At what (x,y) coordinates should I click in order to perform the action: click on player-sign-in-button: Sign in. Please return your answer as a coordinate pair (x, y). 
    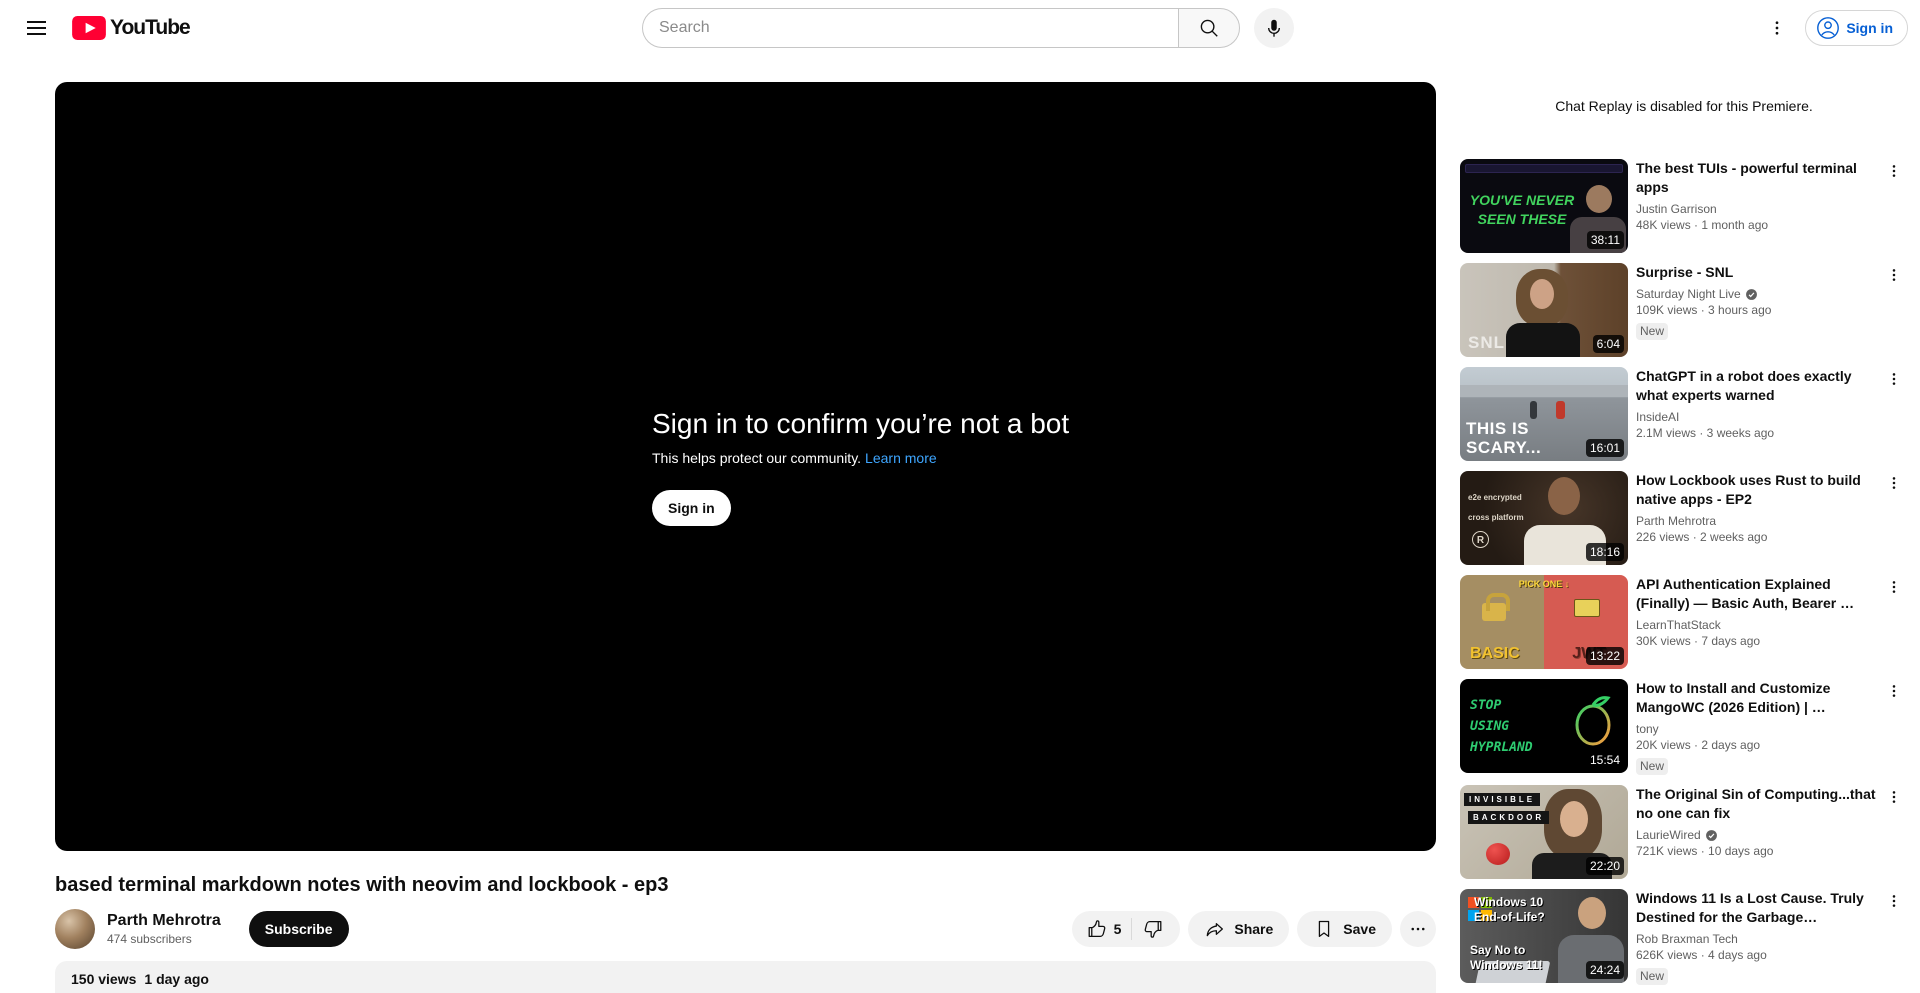
    Looking at the image, I should click on (691, 507).